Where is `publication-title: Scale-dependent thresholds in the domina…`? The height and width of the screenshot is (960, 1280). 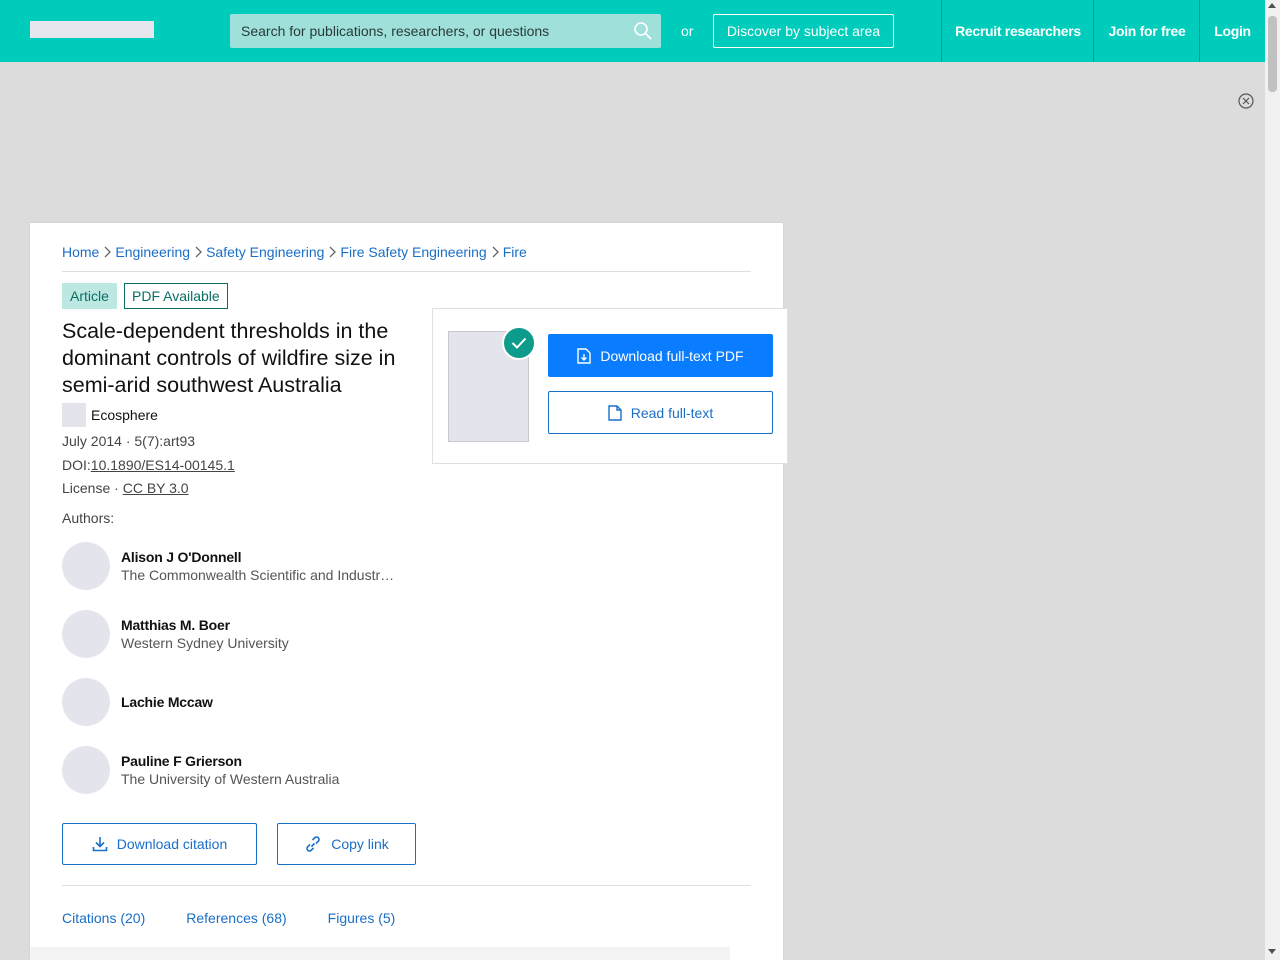
publication-title: Scale-dependent thresholds in the domina… is located at coordinates (229, 358).